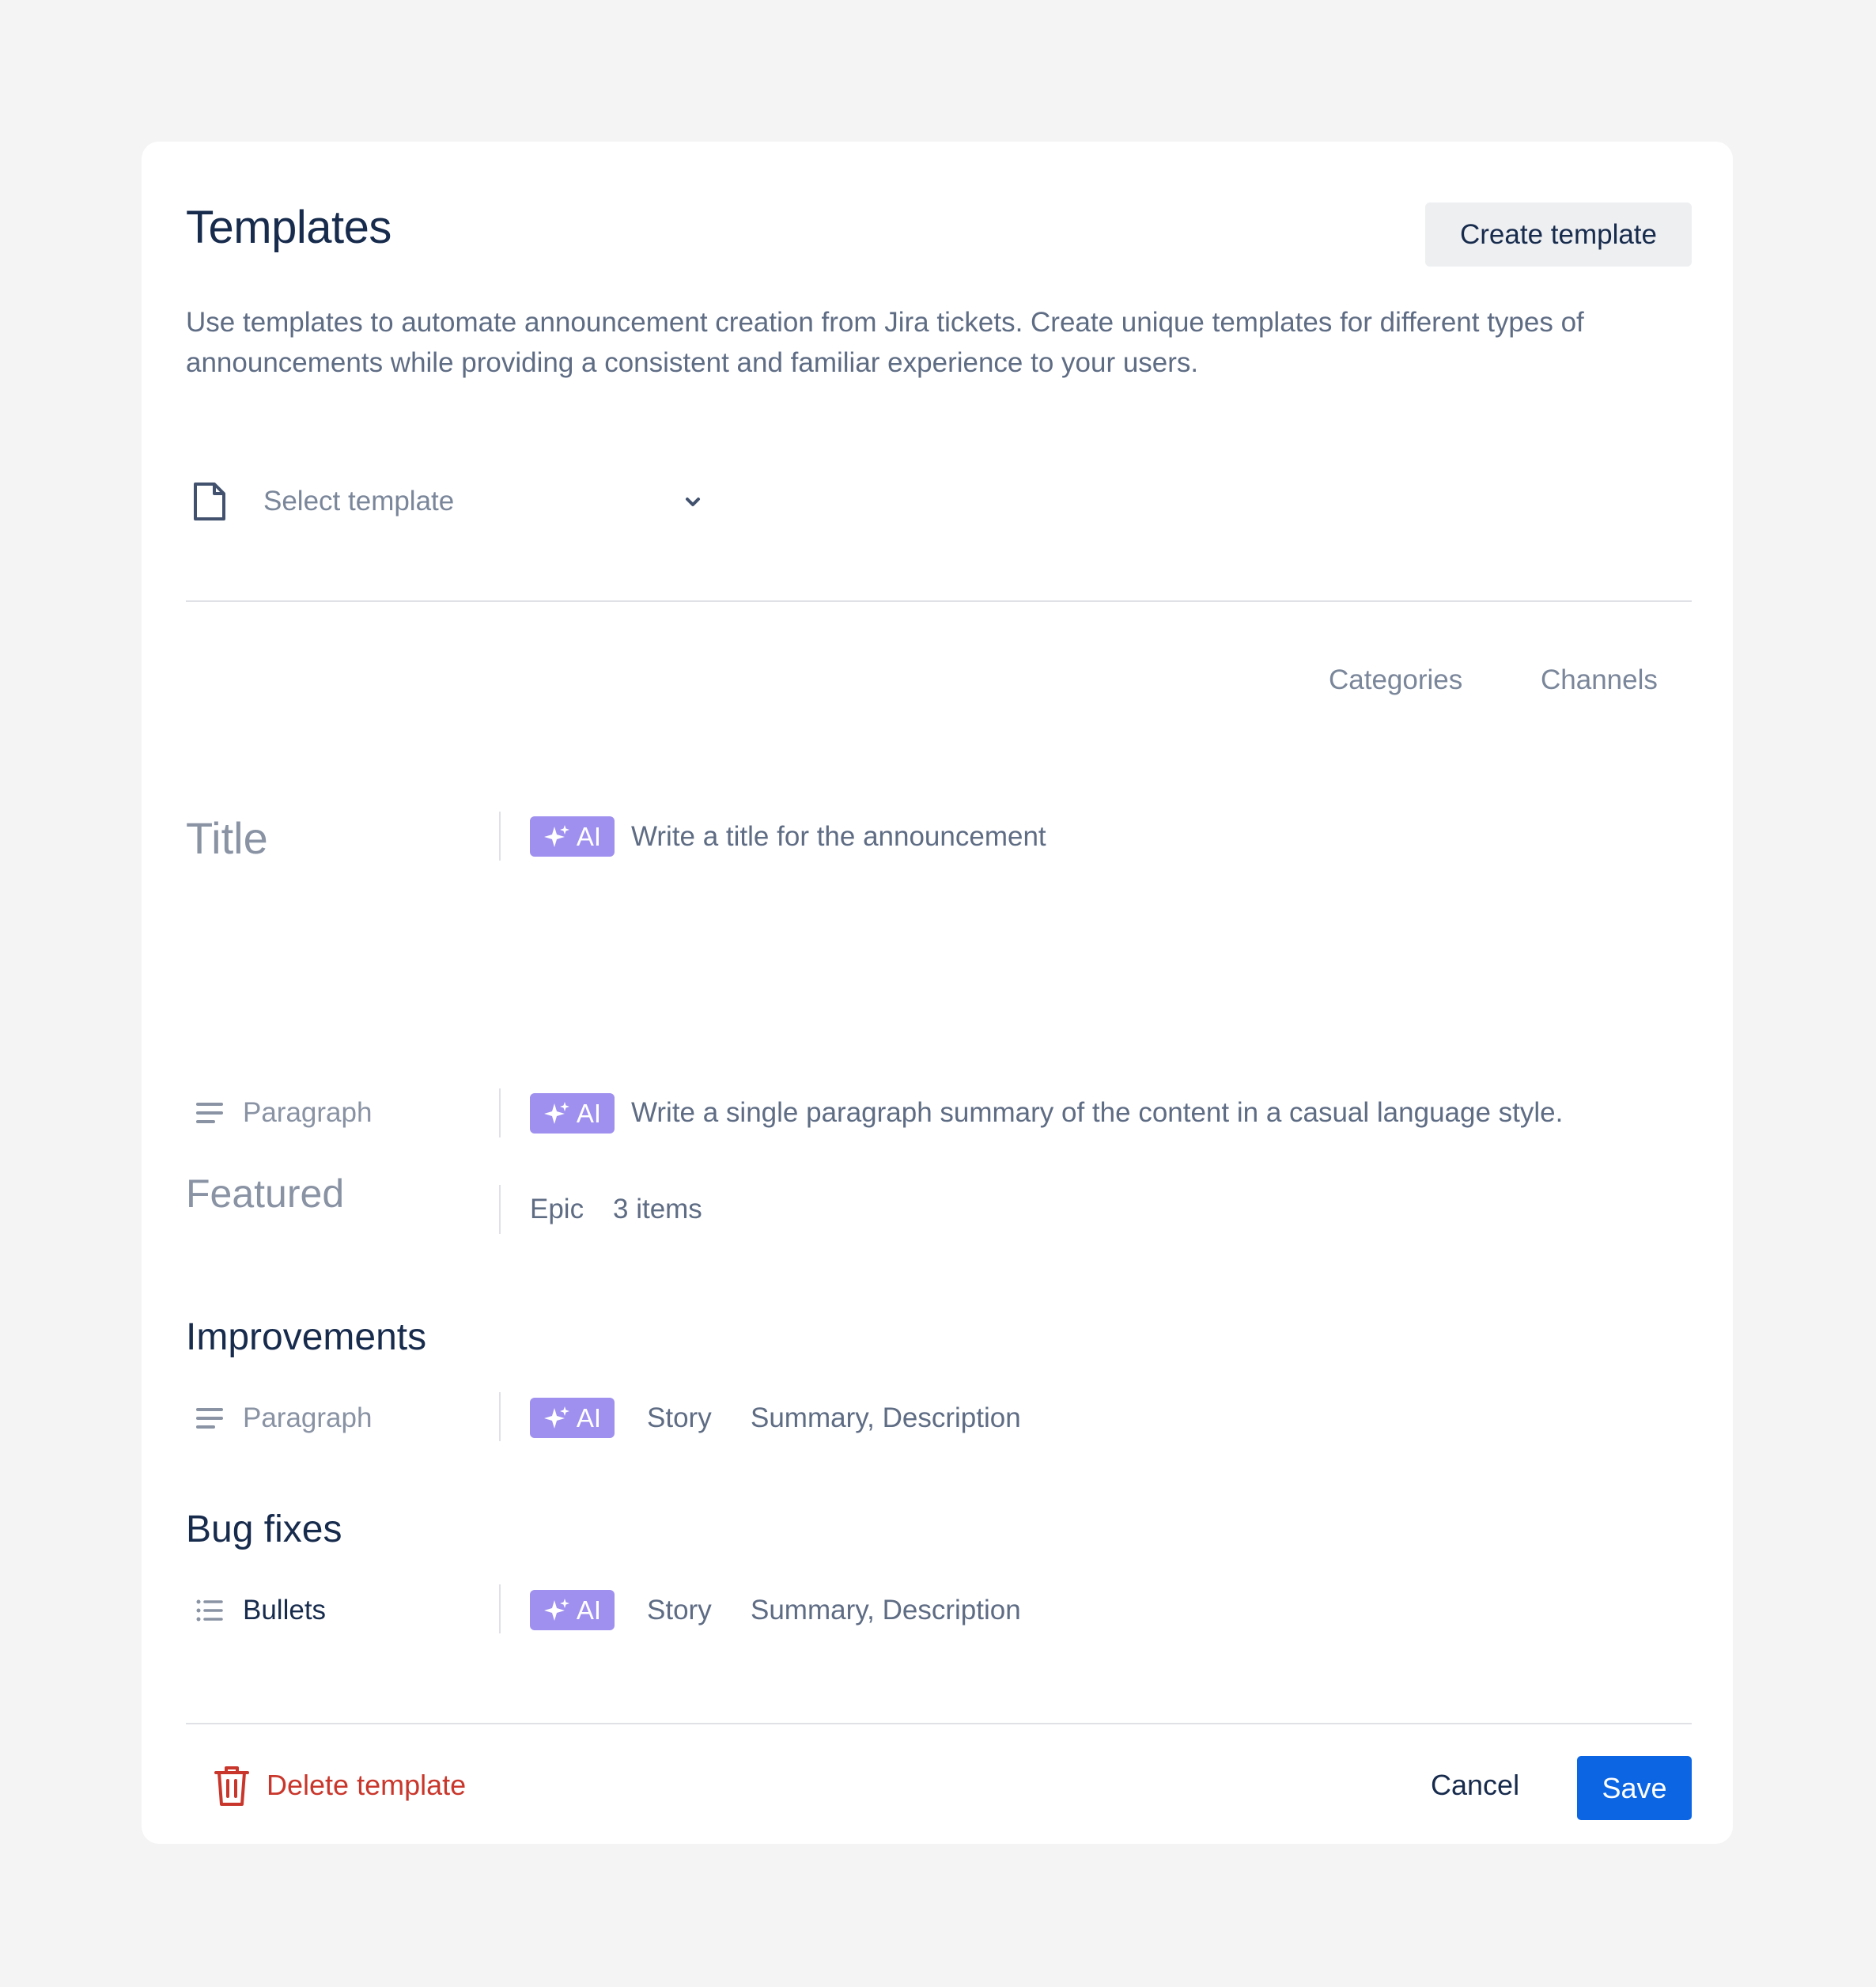 Image resolution: width=1876 pixels, height=1987 pixels. I want to click on tab-categories: Categories, so click(1395, 680).